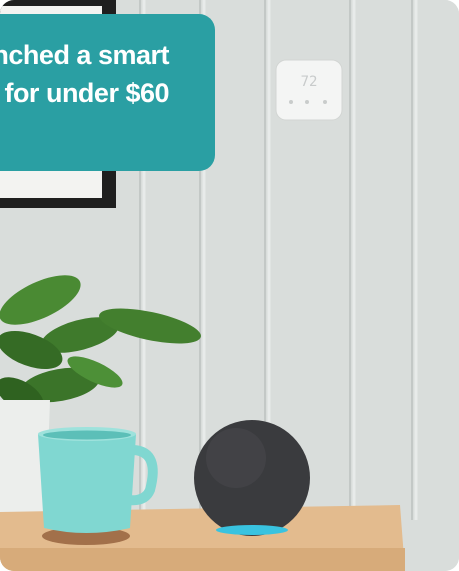  What do you see at coordinates (86, 93) in the screenshot?
I see `headline-line-2: for under $60` at bounding box center [86, 93].